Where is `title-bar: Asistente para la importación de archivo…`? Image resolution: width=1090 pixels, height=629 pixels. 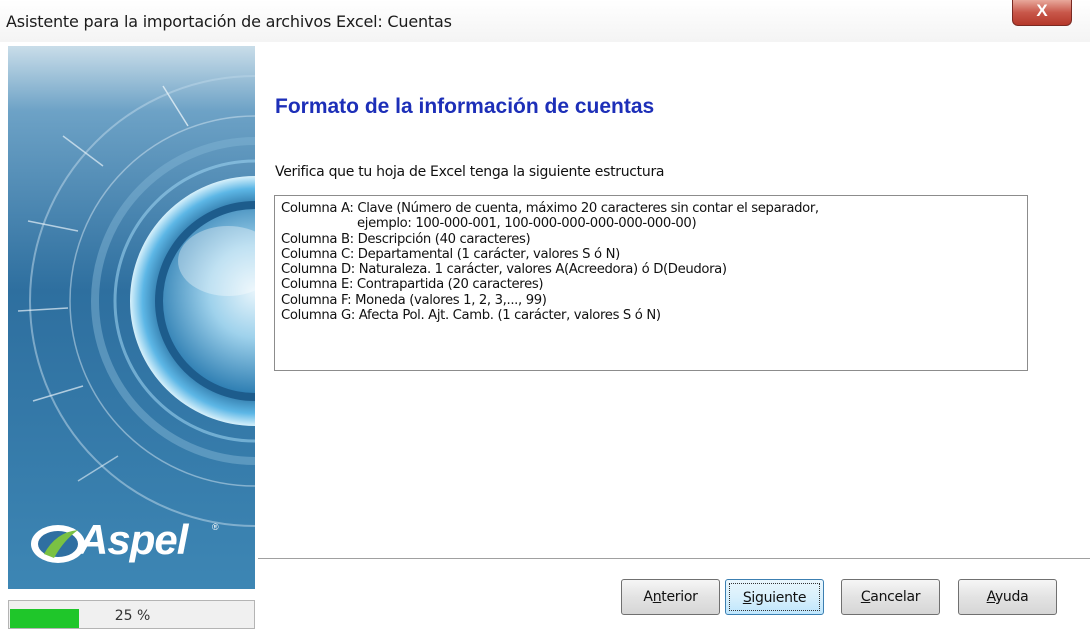 title-bar: Asistente para la importación de archivo… is located at coordinates (545, 21).